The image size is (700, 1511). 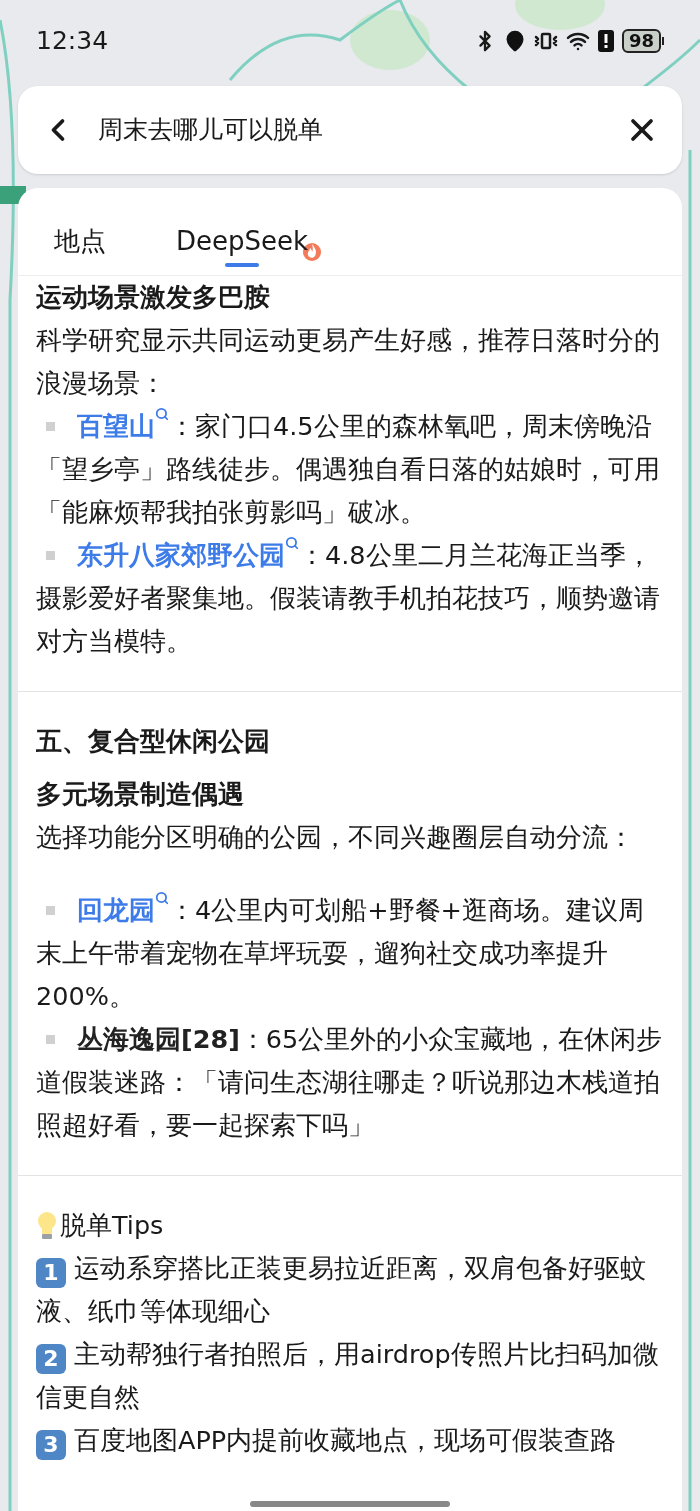 What do you see at coordinates (350, 130) in the screenshot?
I see `search-bar: 周末去哪儿可以脱单` at bounding box center [350, 130].